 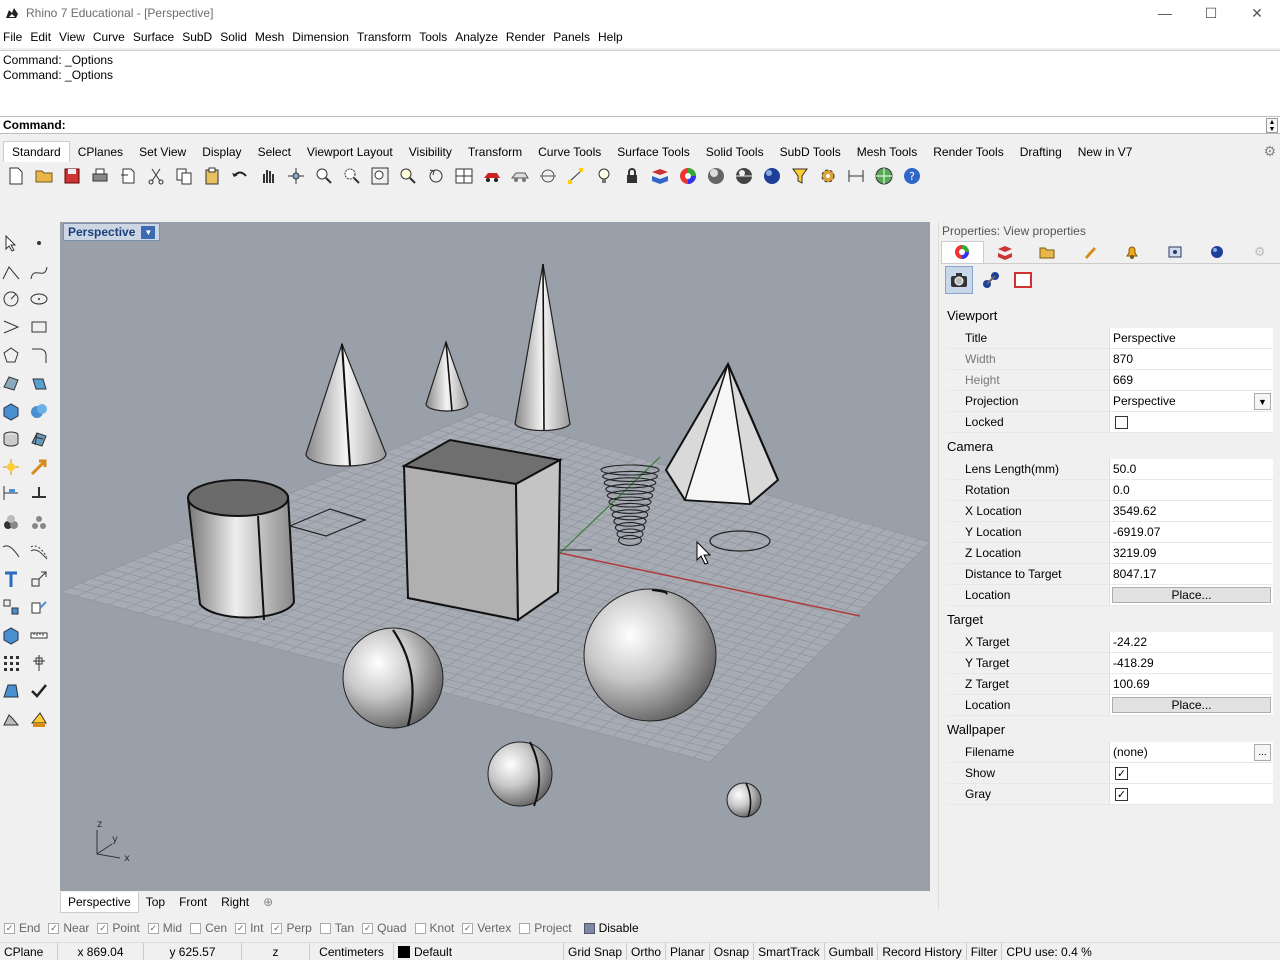 I want to click on points-on-icon, so click(x=576, y=176).